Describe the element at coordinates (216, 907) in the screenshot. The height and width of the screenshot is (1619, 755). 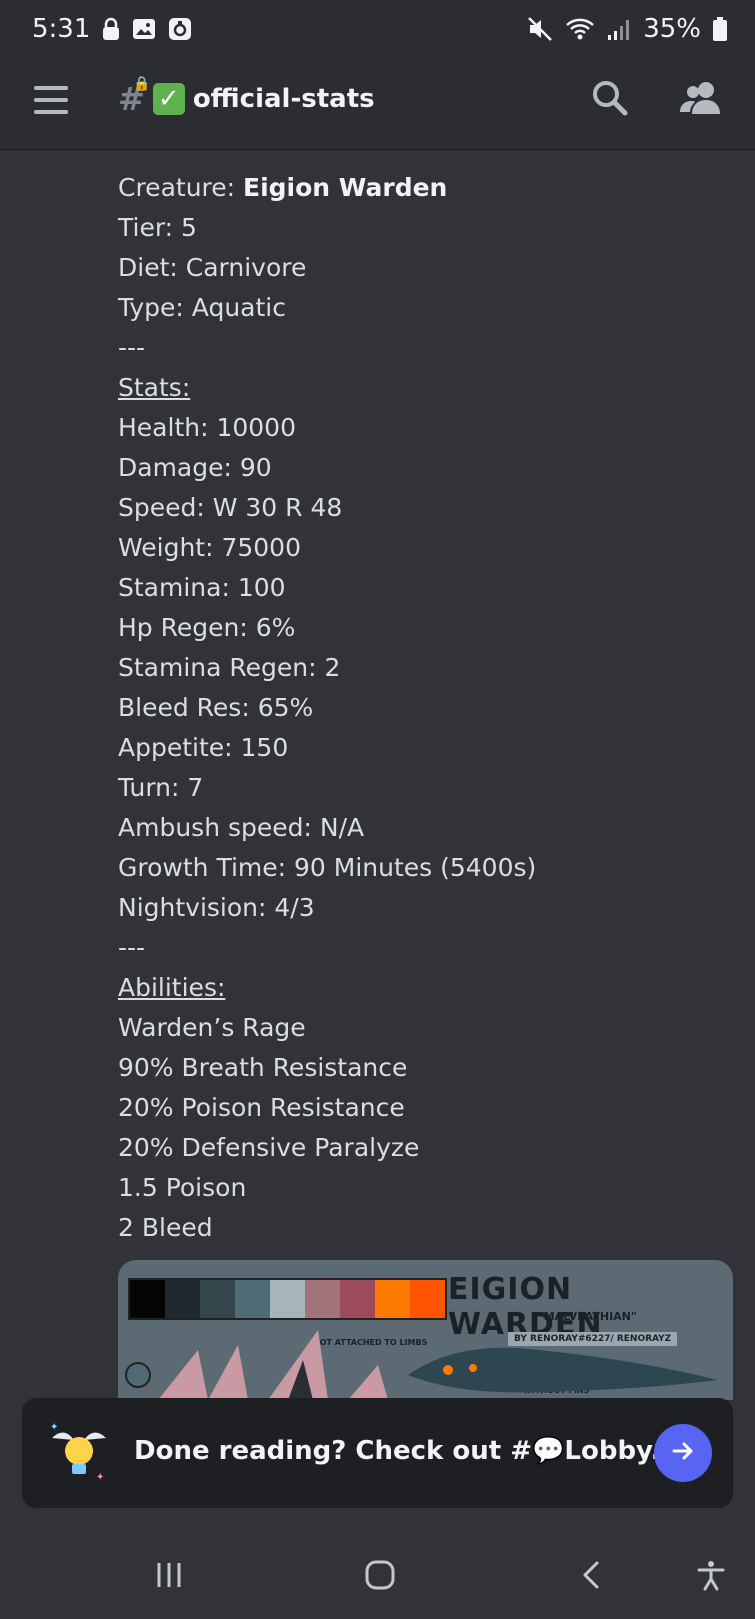
I see `stat-line: Nightvision: 4/3` at that location.